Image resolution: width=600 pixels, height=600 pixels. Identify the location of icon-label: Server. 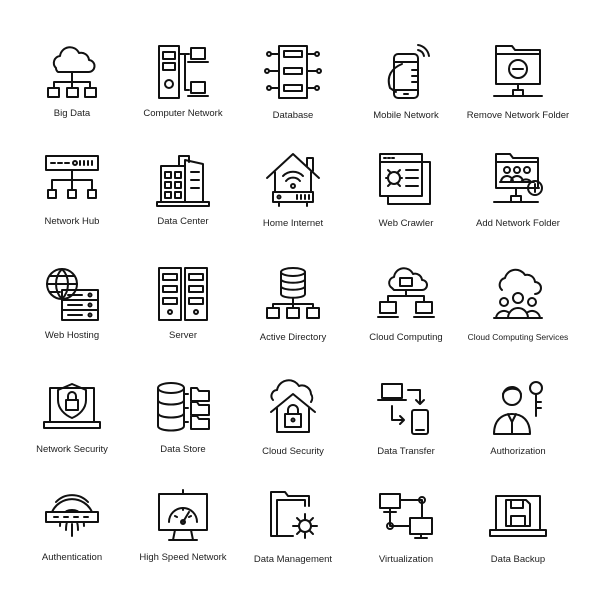
(183, 335).